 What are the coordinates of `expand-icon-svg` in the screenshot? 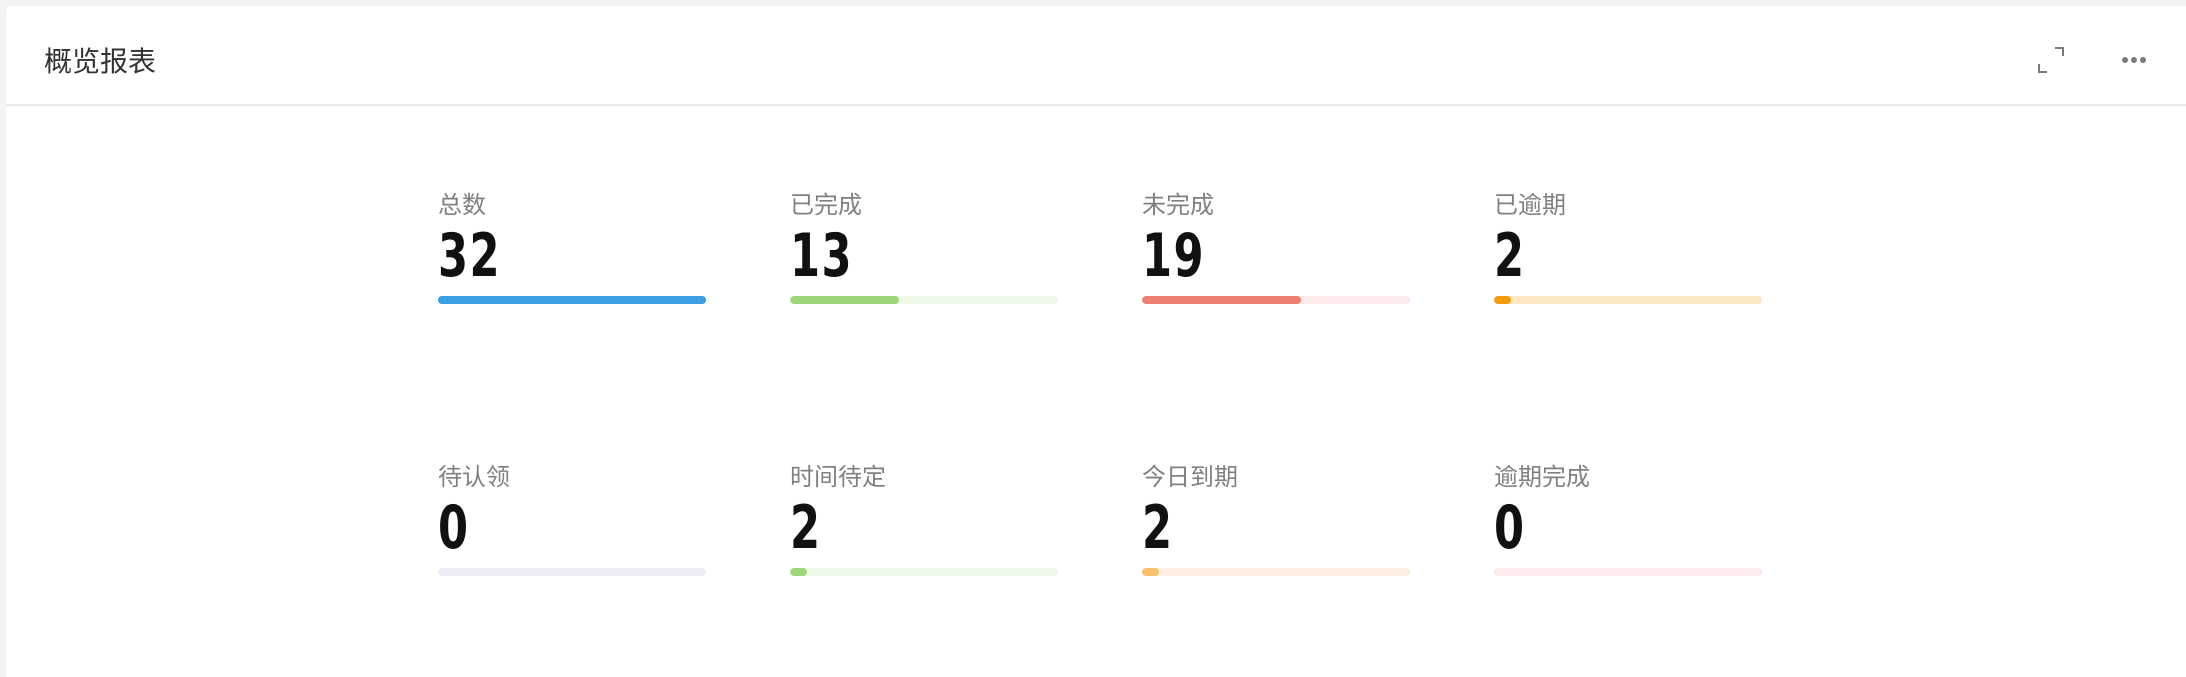 It's located at (2051, 60).